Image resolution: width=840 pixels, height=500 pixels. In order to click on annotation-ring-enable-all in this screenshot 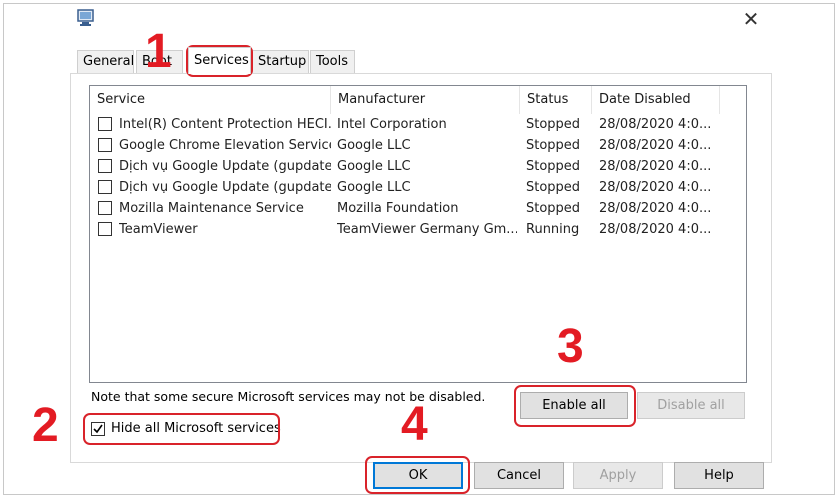, I will do `click(575, 406)`.